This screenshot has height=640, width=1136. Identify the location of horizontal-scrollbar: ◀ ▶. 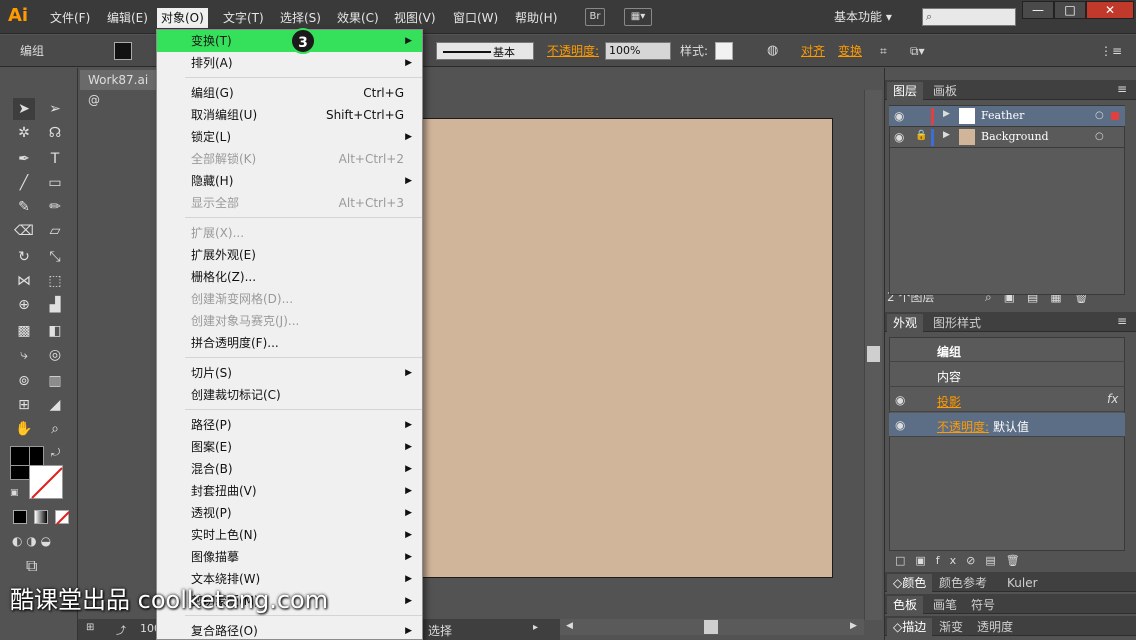
(712, 627).